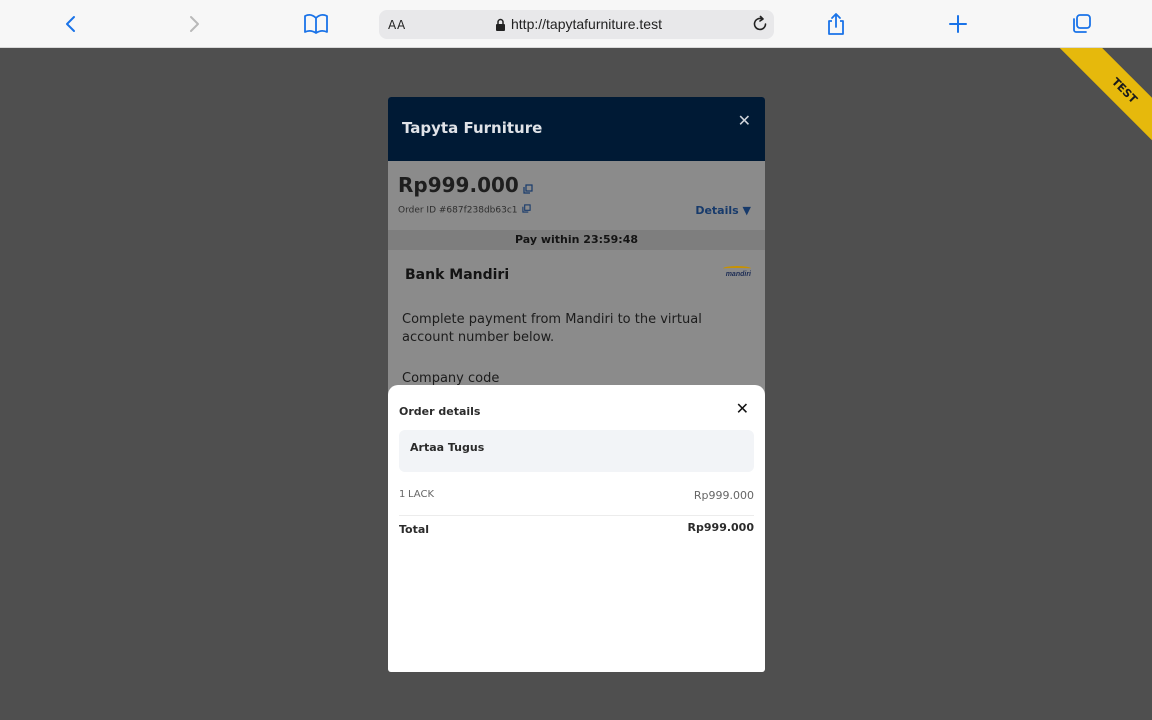 The width and height of the screenshot is (1152, 720). I want to click on company-code-label: Company code, so click(451, 378).